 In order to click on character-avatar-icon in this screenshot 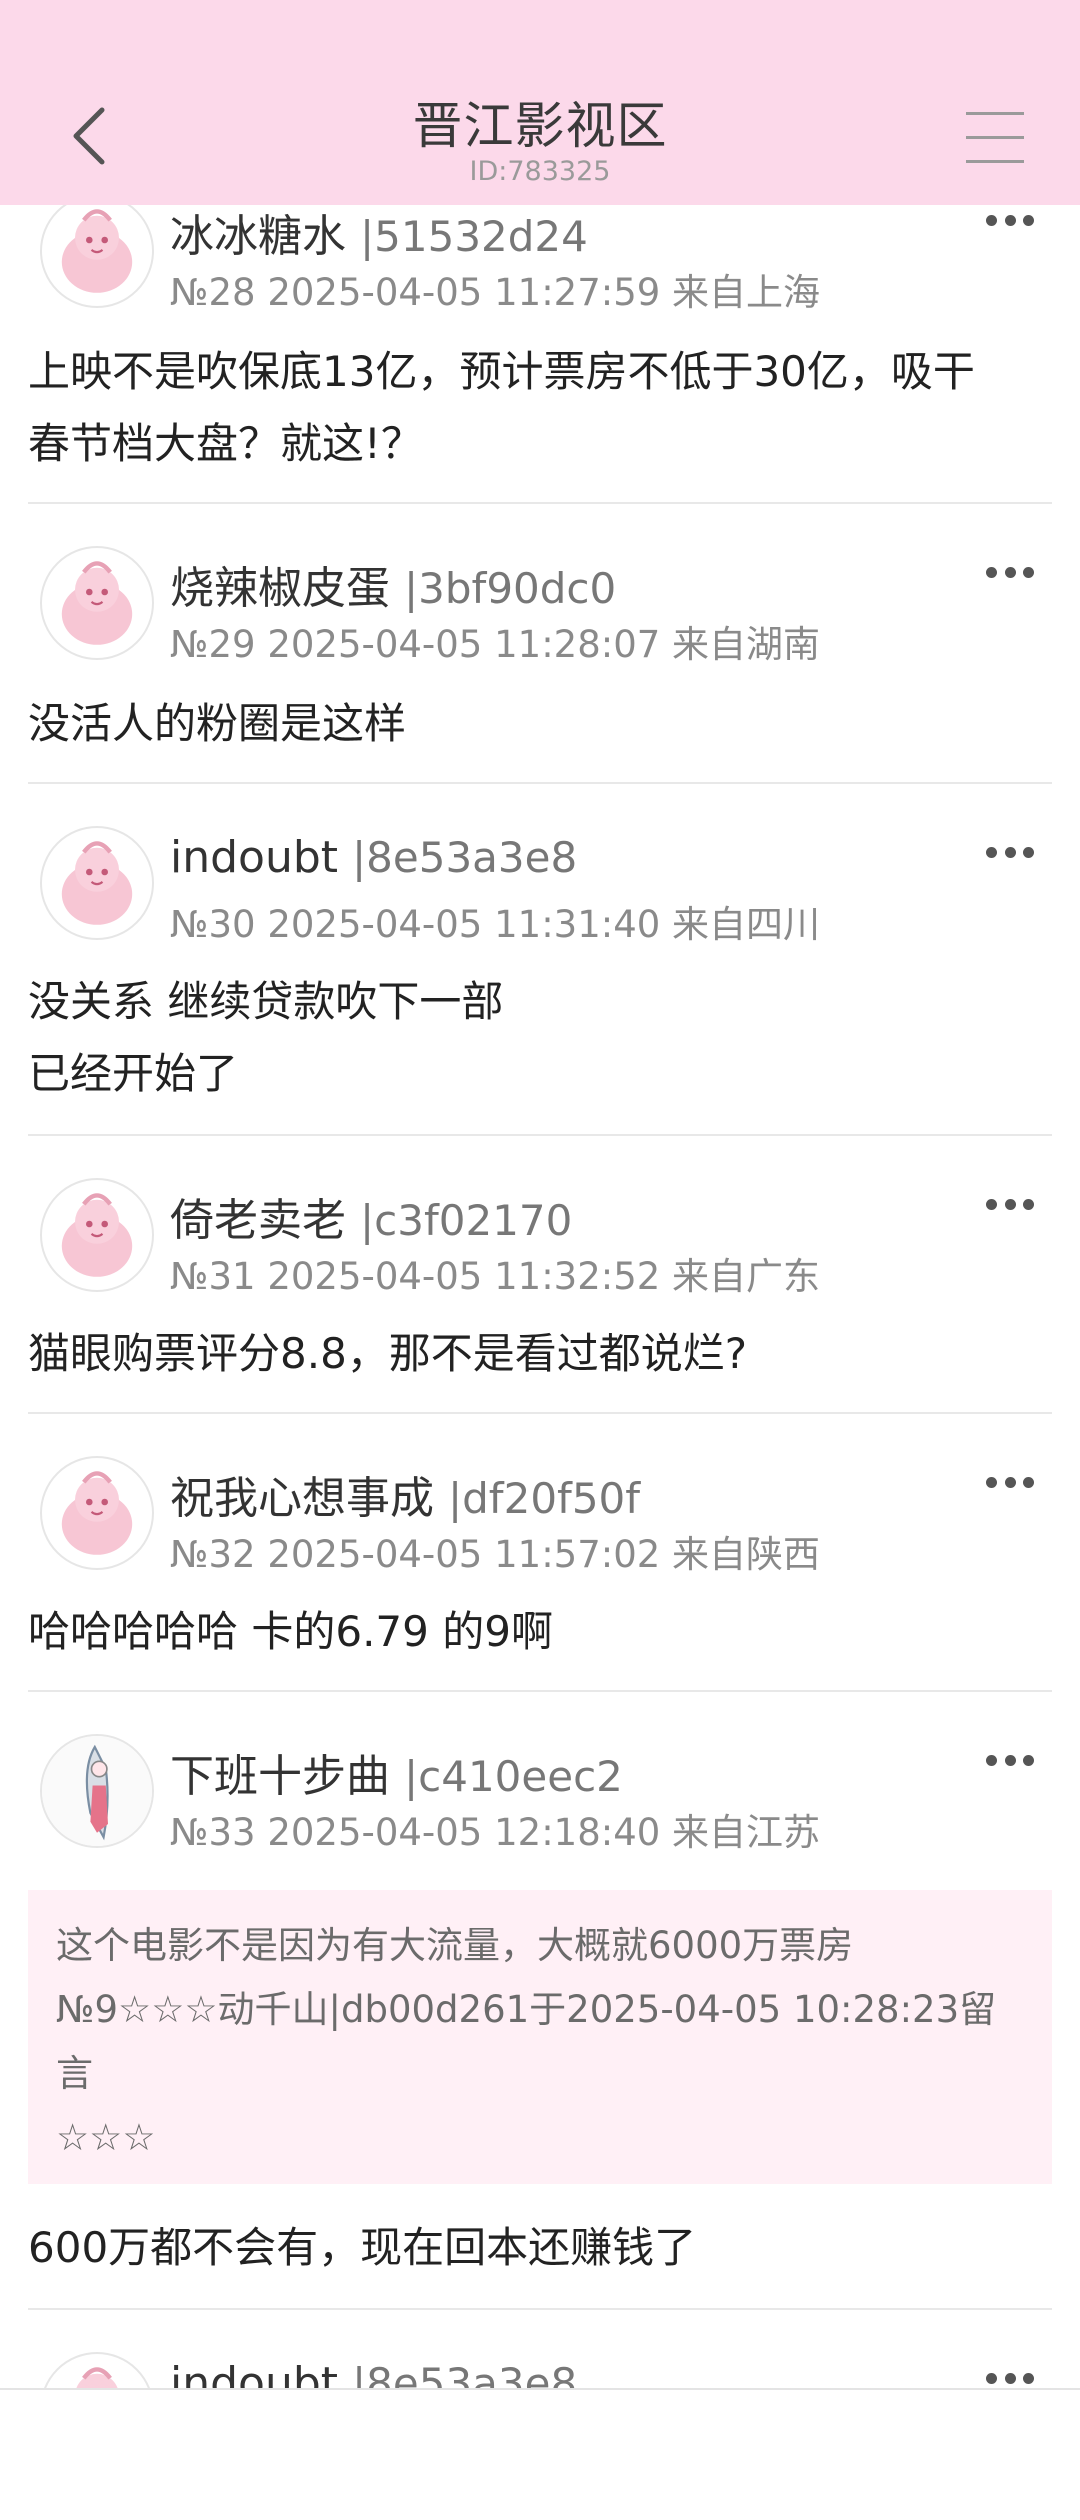, I will do `click(97, 1791)`.